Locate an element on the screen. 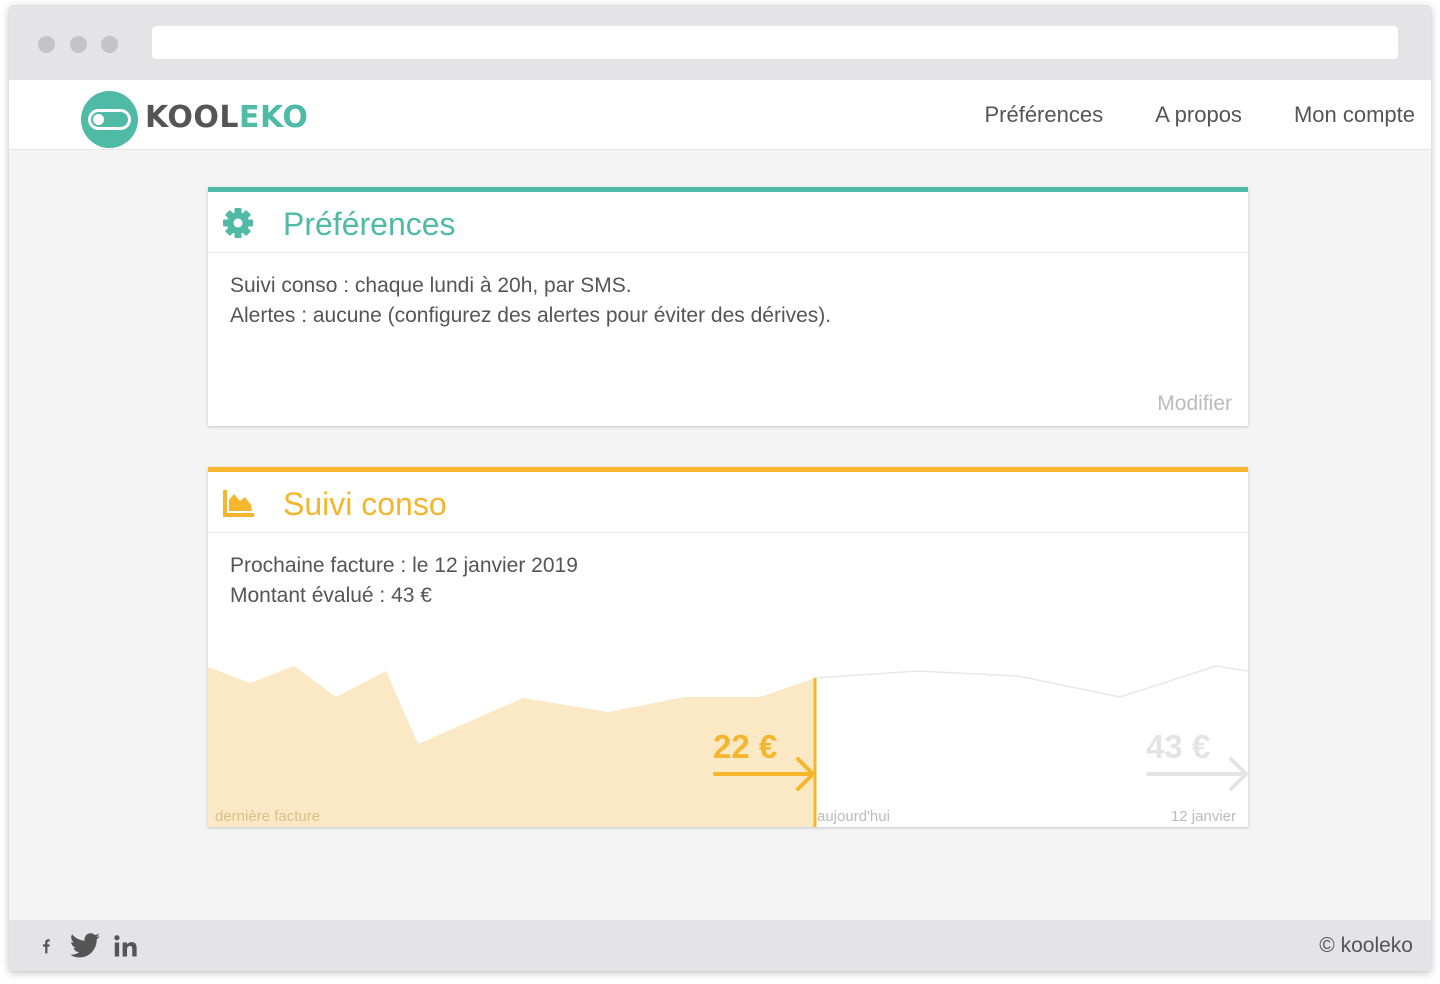  area-chart-icon is located at coordinates (238, 503).